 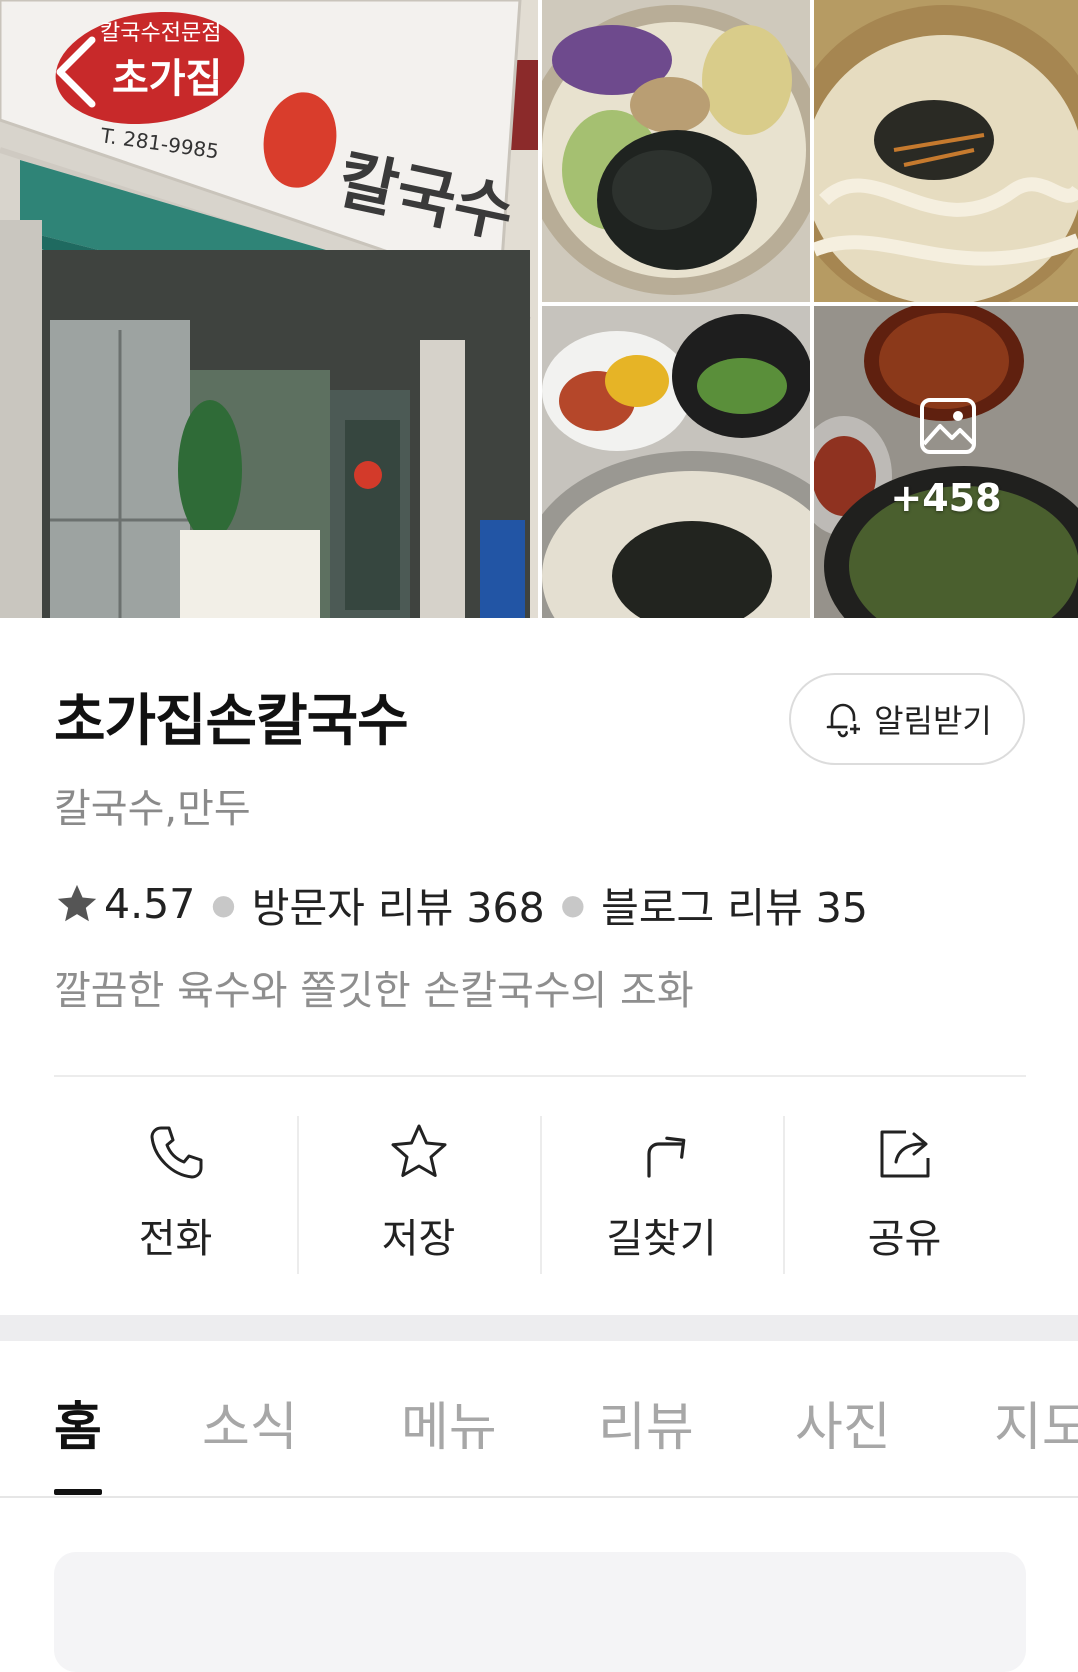 I want to click on rating-value: 4.57, so click(x=150, y=904).